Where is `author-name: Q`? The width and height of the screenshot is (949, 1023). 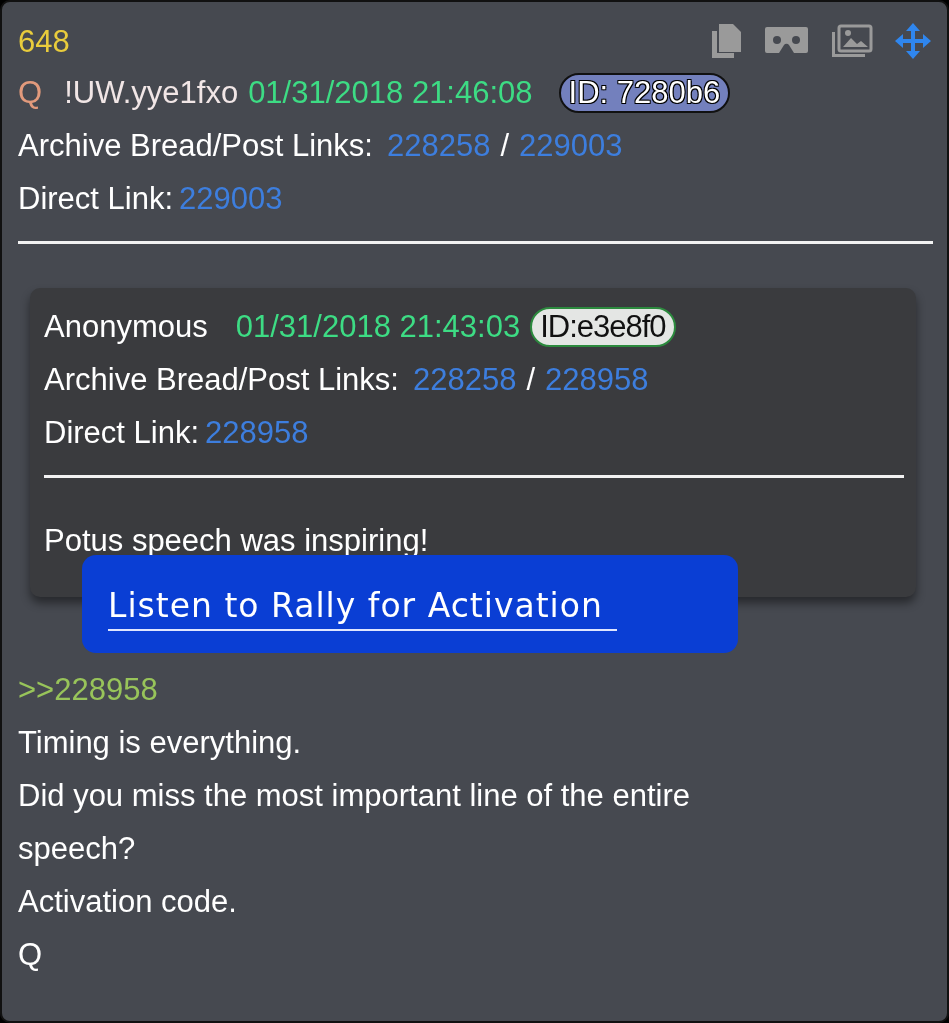 author-name: Q is located at coordinates (30, 93).